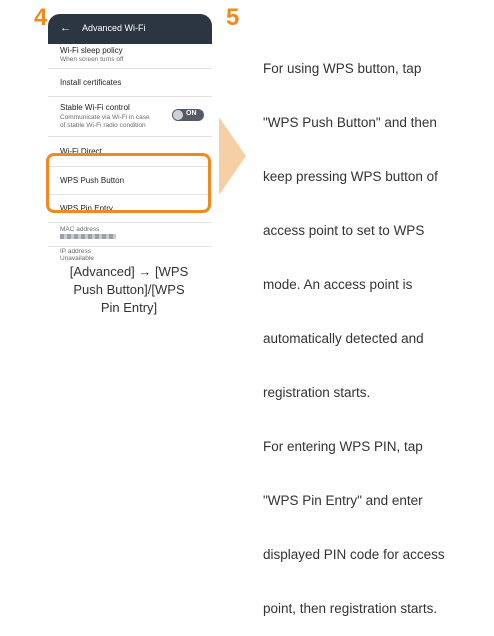 The width and height of the screenshot is (494, 636). What do you see at coordinates (350, 122) in the screenshot?
I see `description-line: "WPS Push Button" and then` at bounding box center [350, 122].